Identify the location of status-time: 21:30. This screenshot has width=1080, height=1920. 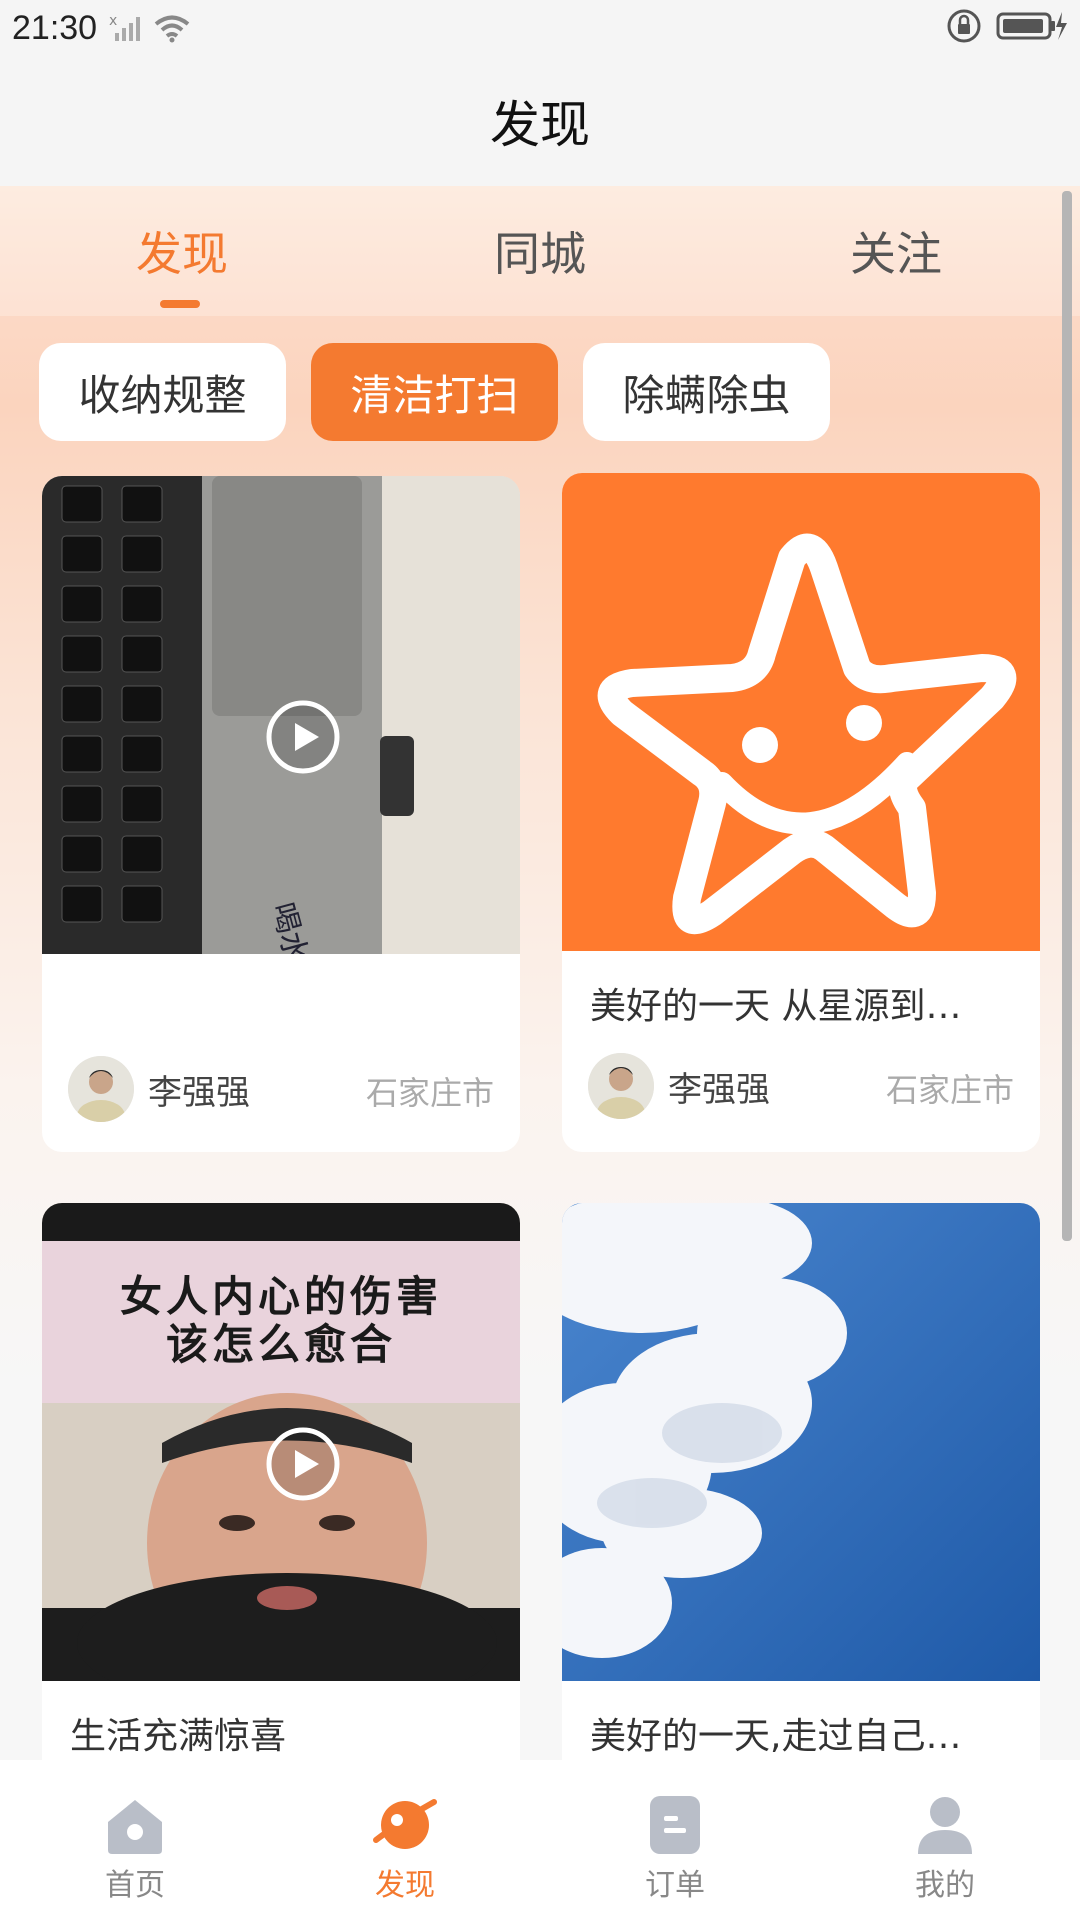
(55, 27).